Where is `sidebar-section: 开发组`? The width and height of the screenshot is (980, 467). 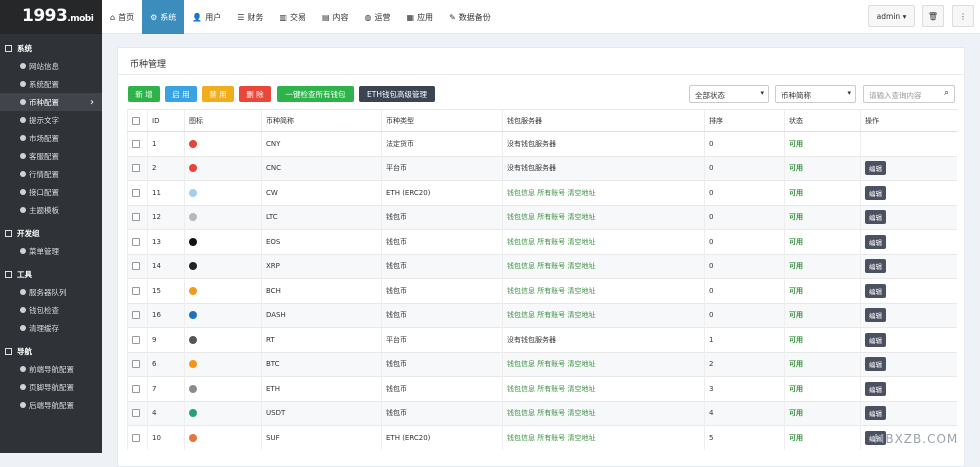
sidebar-section: 开发组 is located at coordinates (51, 233).